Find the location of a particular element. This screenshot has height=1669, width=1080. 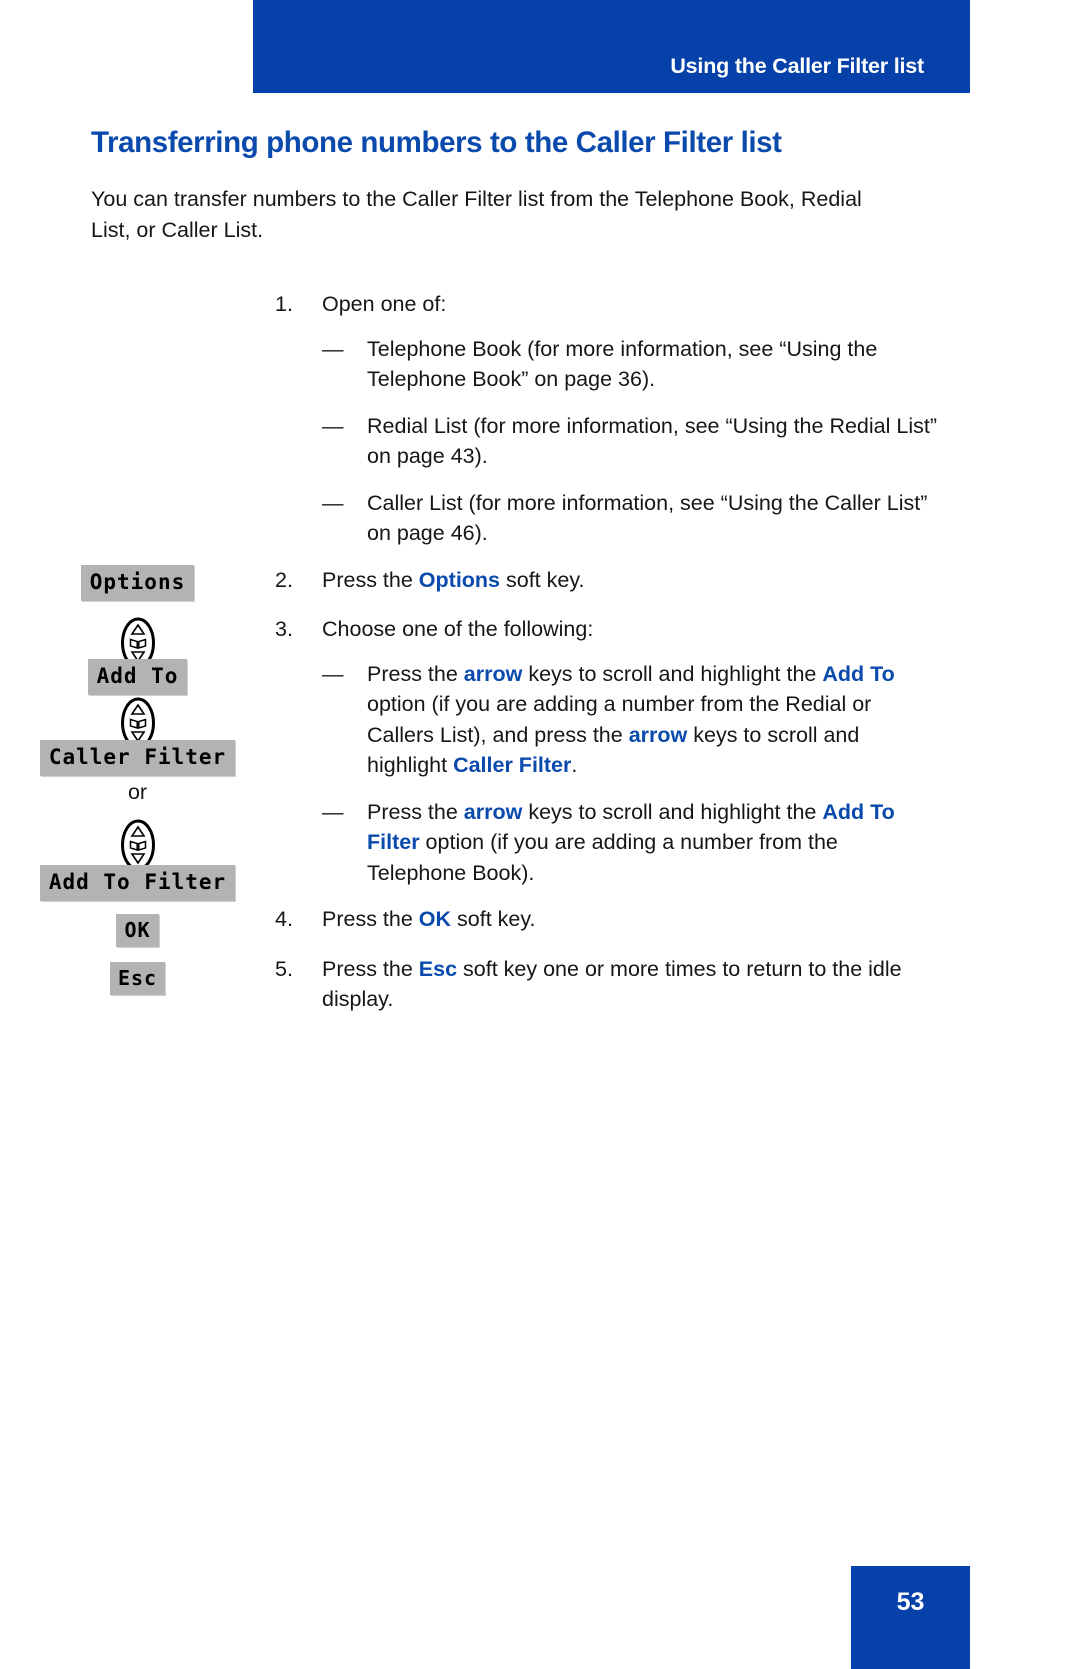

lcd-label-add-to: Add To is located at coordinates (137, 677).